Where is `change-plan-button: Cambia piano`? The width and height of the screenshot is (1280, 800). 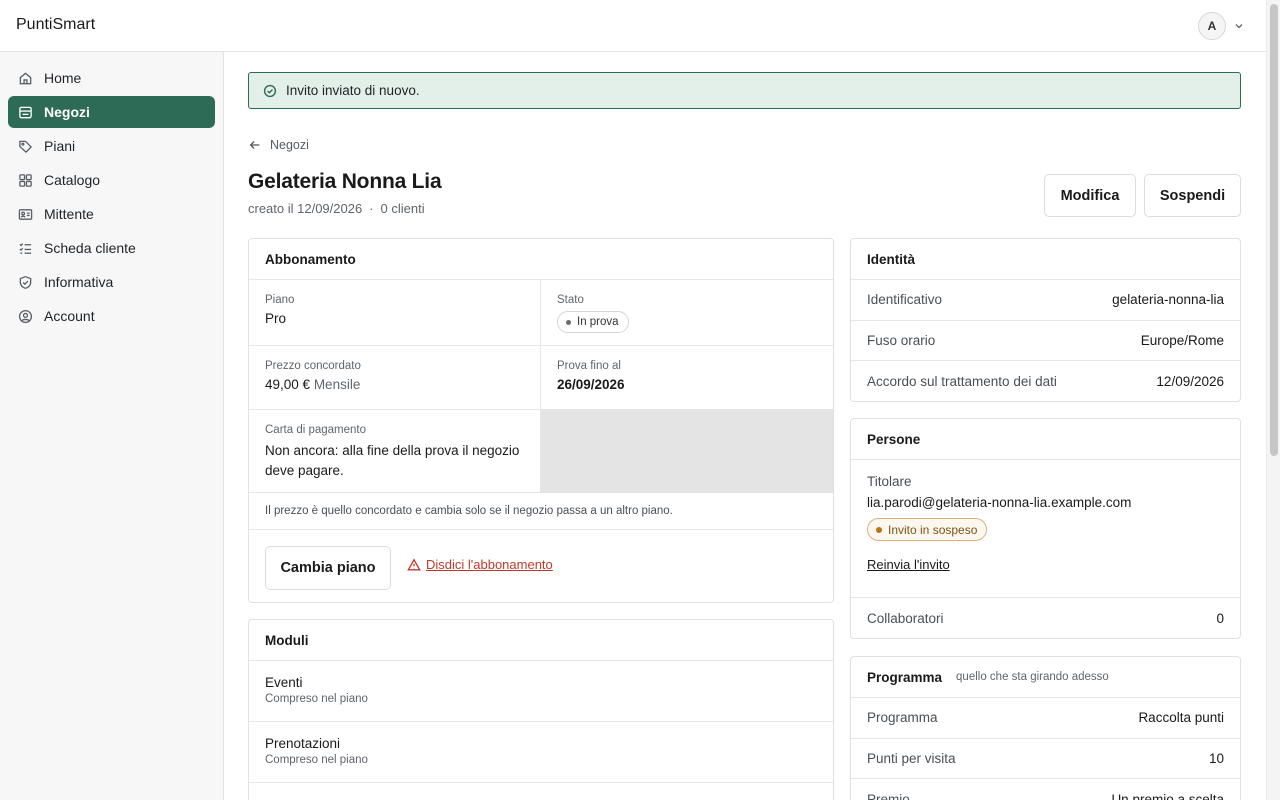 change-plan-button: Cambia piano is located at coordinates (328, 568).